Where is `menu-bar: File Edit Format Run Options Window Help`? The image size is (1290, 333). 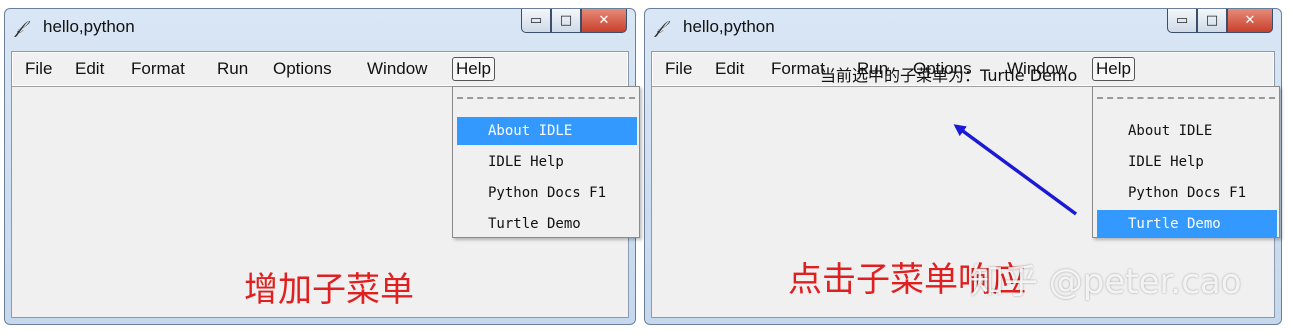
menu-bar: File Edit Format Run Options Window Help is located at coordinates (320, 69).